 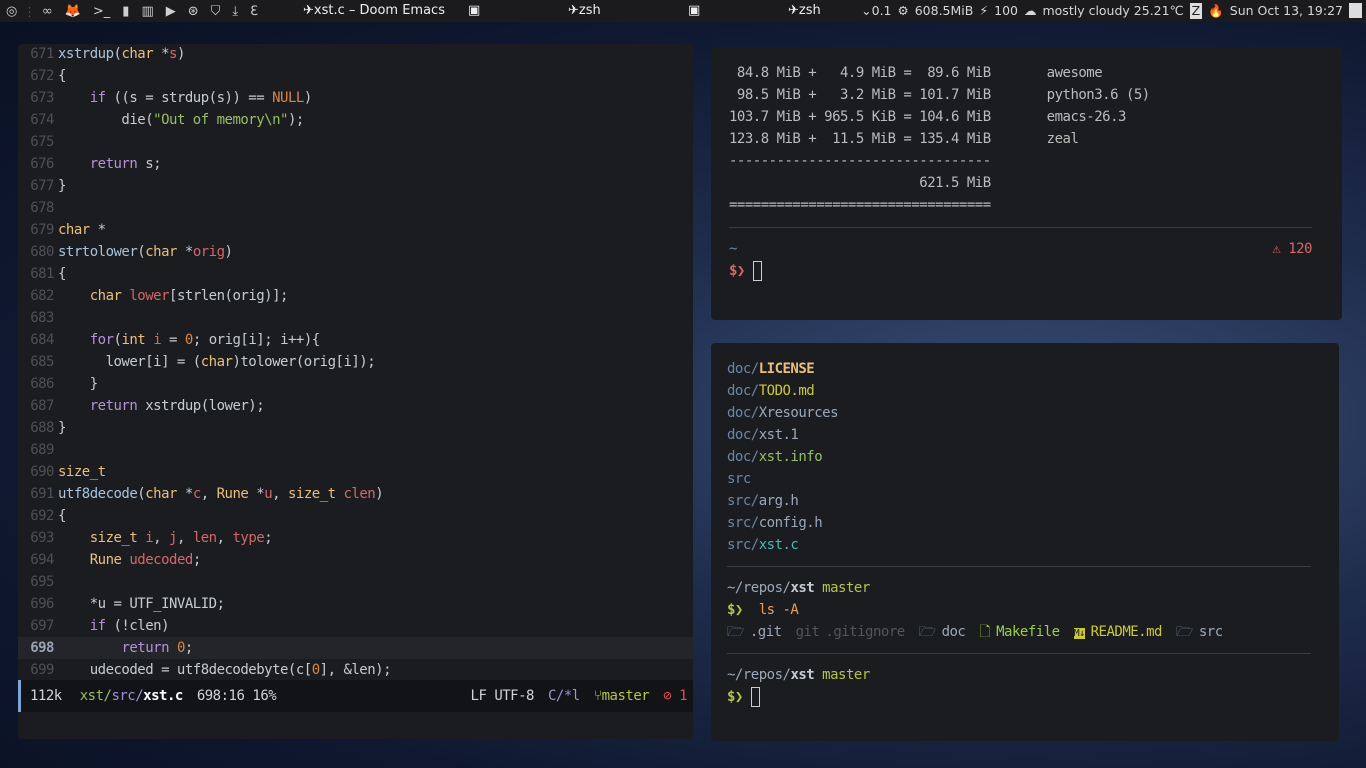 What do you see at coordinates (216, 11) in the screenshot?
I see `shield-icon: ⛉` at bounding box center [216, 11].